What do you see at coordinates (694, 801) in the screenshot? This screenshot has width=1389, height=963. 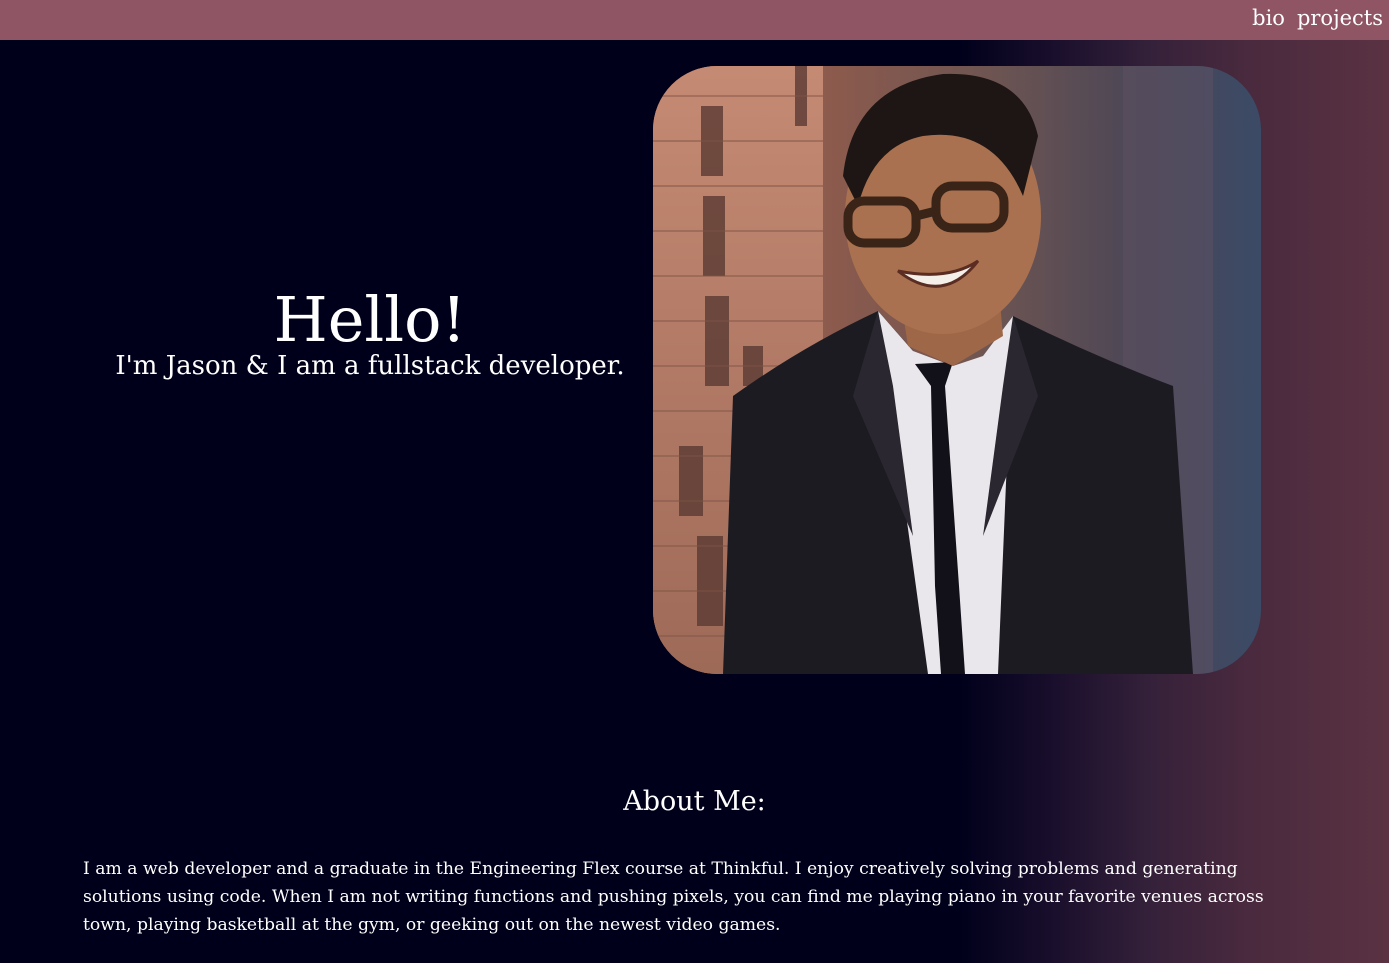 I see `about-heading: About Me:` at bounding box center [694, 801].